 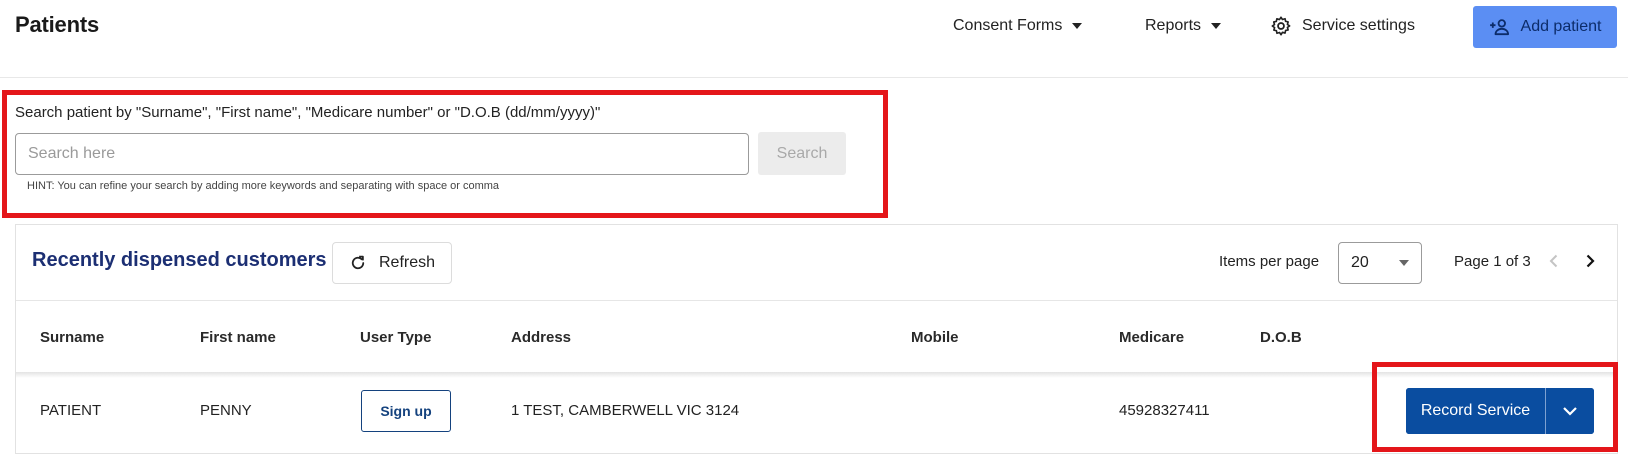 I want to click on search-input, so click(x=382, y=154).